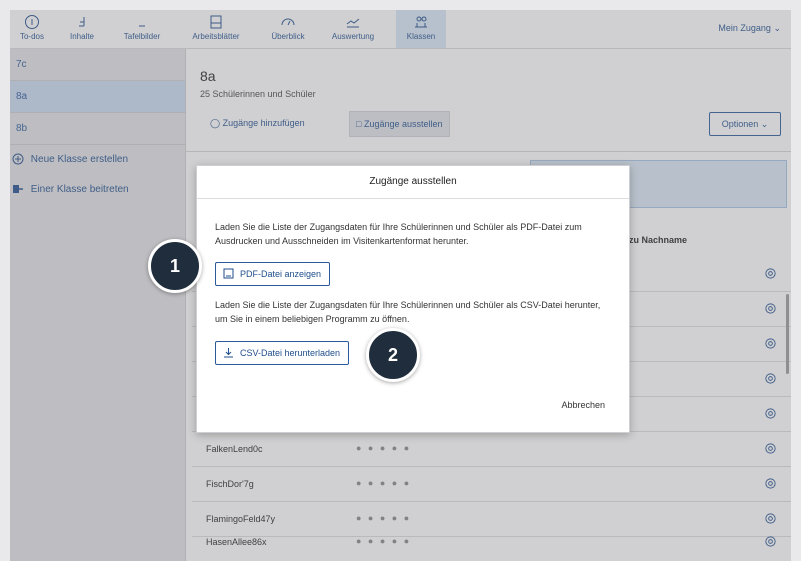 The height and width of the screenshot is (561, 801). Describe the element at coordinates (228, 353) in the screenshot. I see `download-icon` at that location.